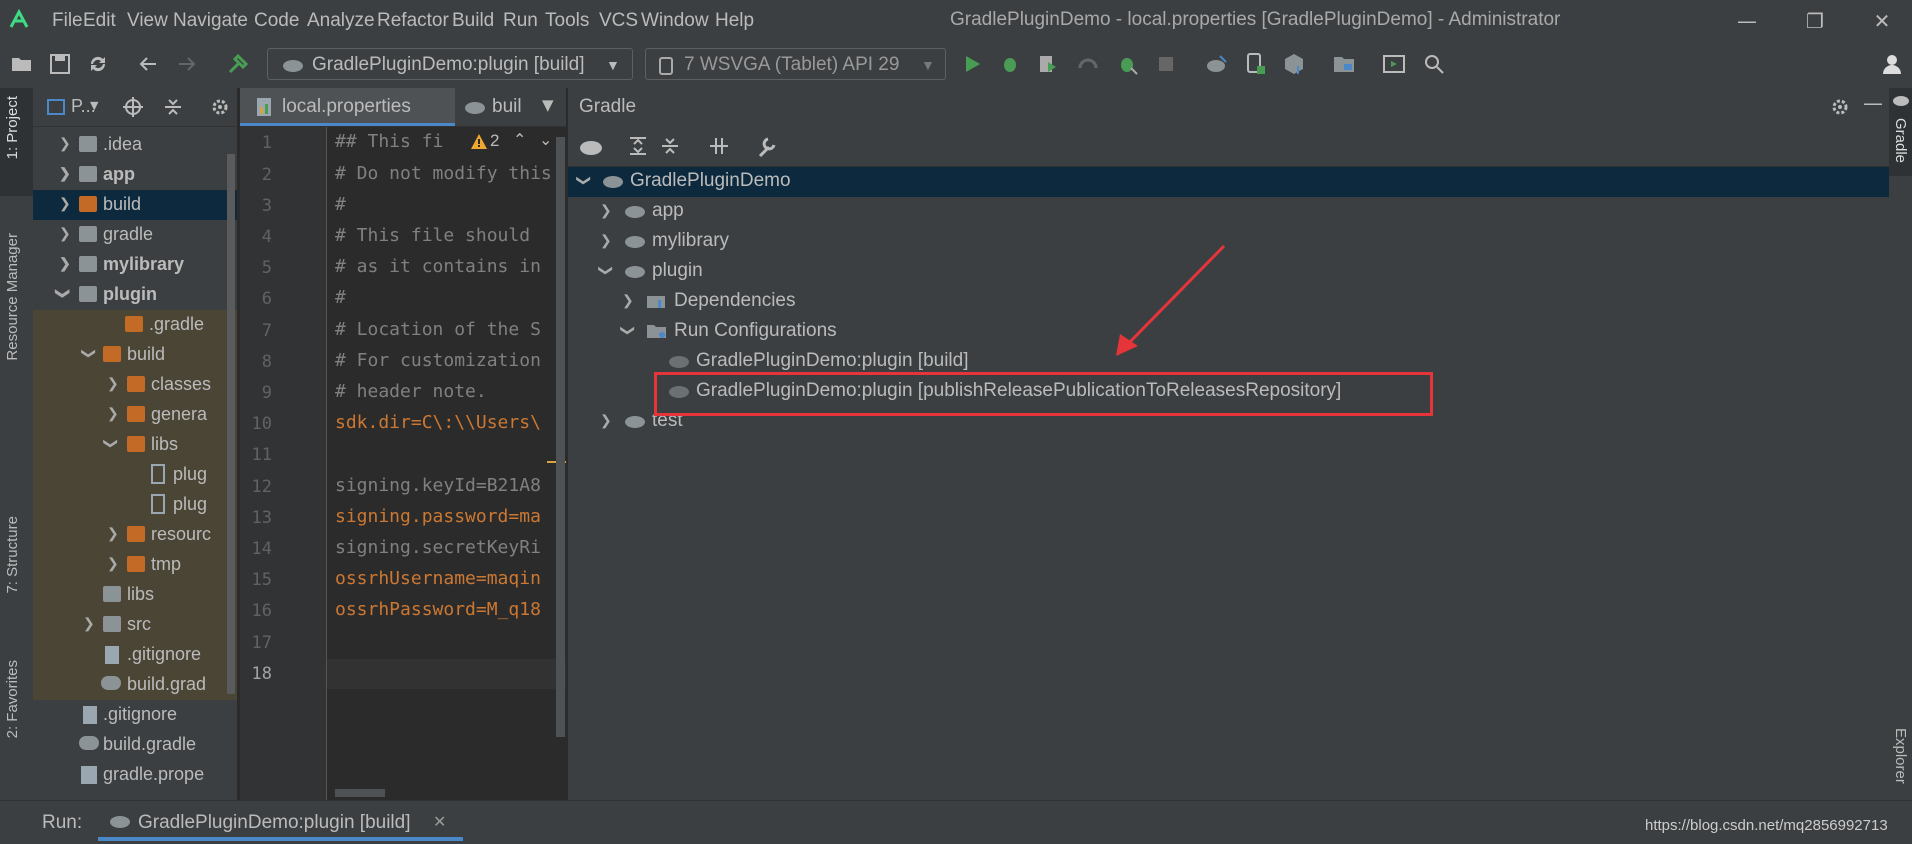 This screenshot has width=1912, height=844. What do you see at coordinates (1255, 64) in the screenshot?
I see `avd-manager-icon` at bounding box center [1255, 64].